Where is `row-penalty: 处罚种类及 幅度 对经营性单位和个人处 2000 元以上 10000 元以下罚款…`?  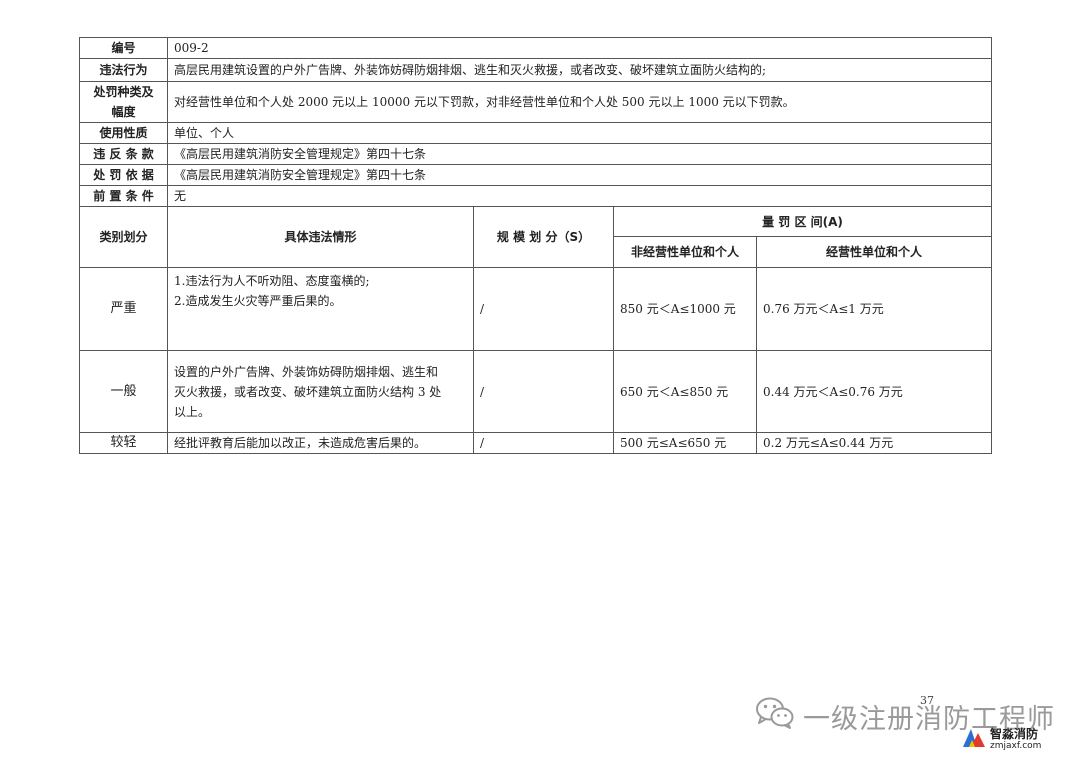
row-penalty: 处罚种类及 幅度 对经营性单位和个人处 2000 元以上 10000 元以下罚款… is located at coordinates (536, 102).